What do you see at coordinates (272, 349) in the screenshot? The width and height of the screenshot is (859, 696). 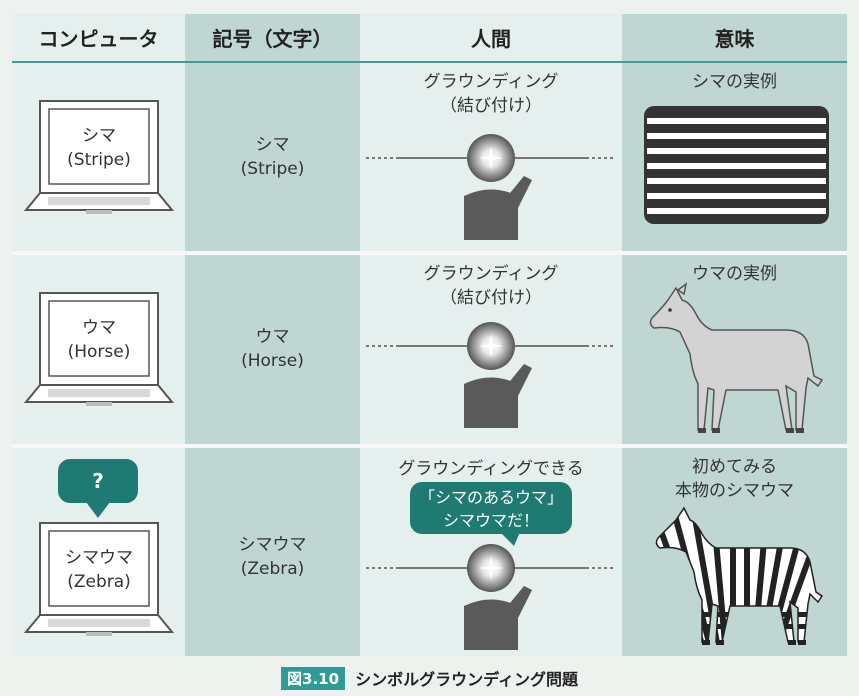 I see `symbol-label: ウマ (Horse)` at bounding box center [272, 349].